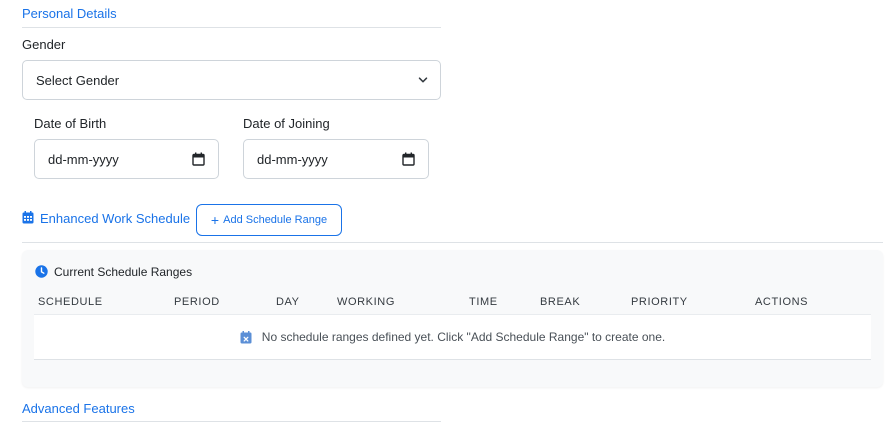 This screenshot has width=890, height=423. I want to click on calendar-x-icon, so click(246, 336).